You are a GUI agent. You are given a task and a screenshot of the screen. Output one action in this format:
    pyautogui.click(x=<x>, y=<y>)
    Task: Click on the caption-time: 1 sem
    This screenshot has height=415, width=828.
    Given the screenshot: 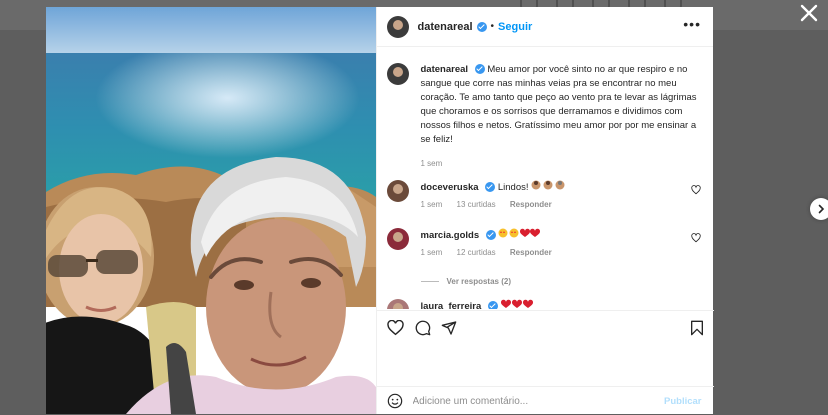 What is the action you would take?
    pyautogui.click(x=432, y=163)
    